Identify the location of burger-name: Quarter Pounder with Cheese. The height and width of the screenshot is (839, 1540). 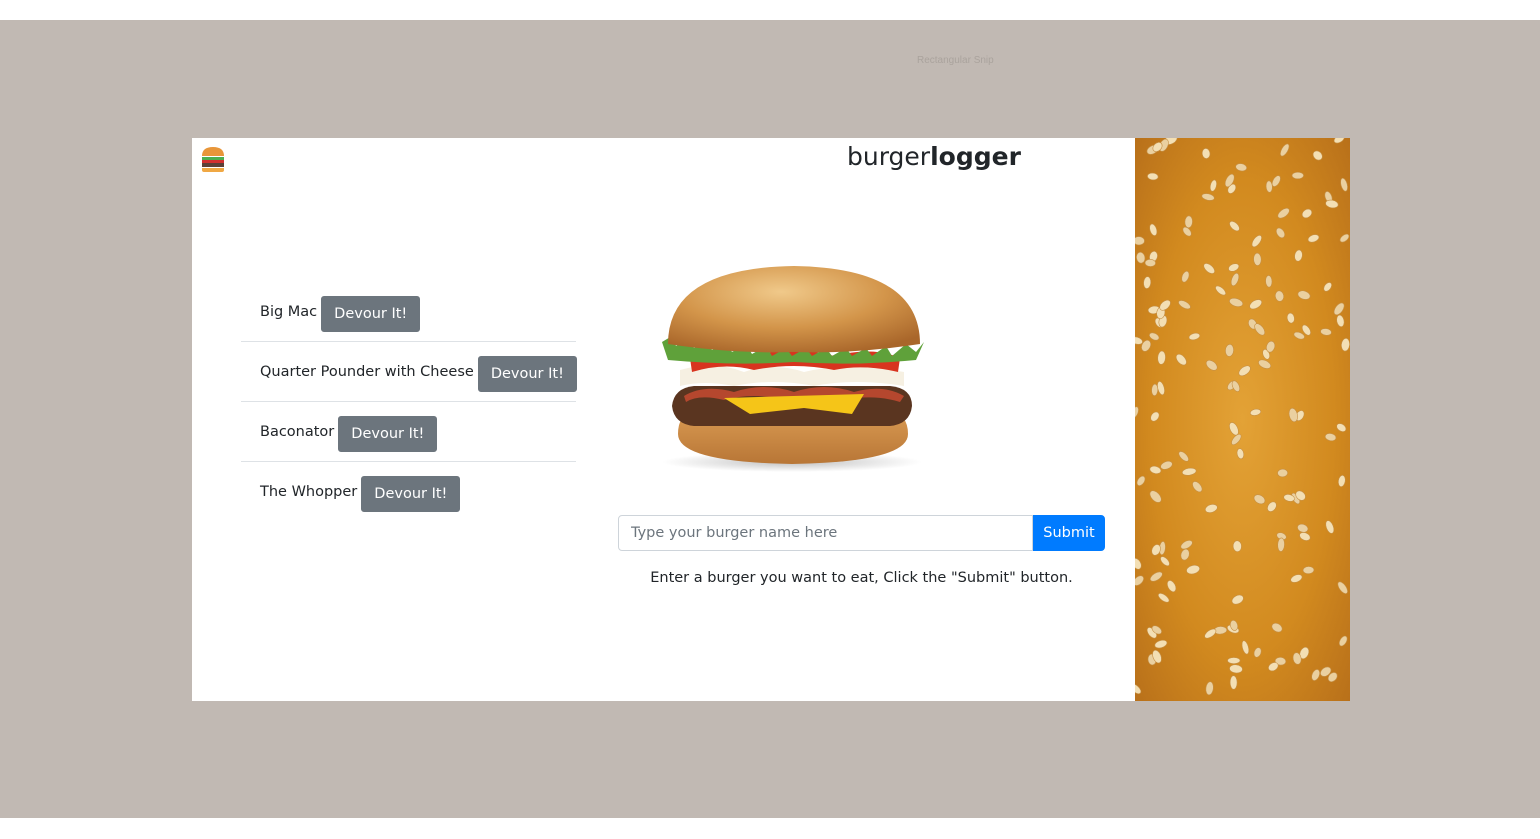
(367, 371).